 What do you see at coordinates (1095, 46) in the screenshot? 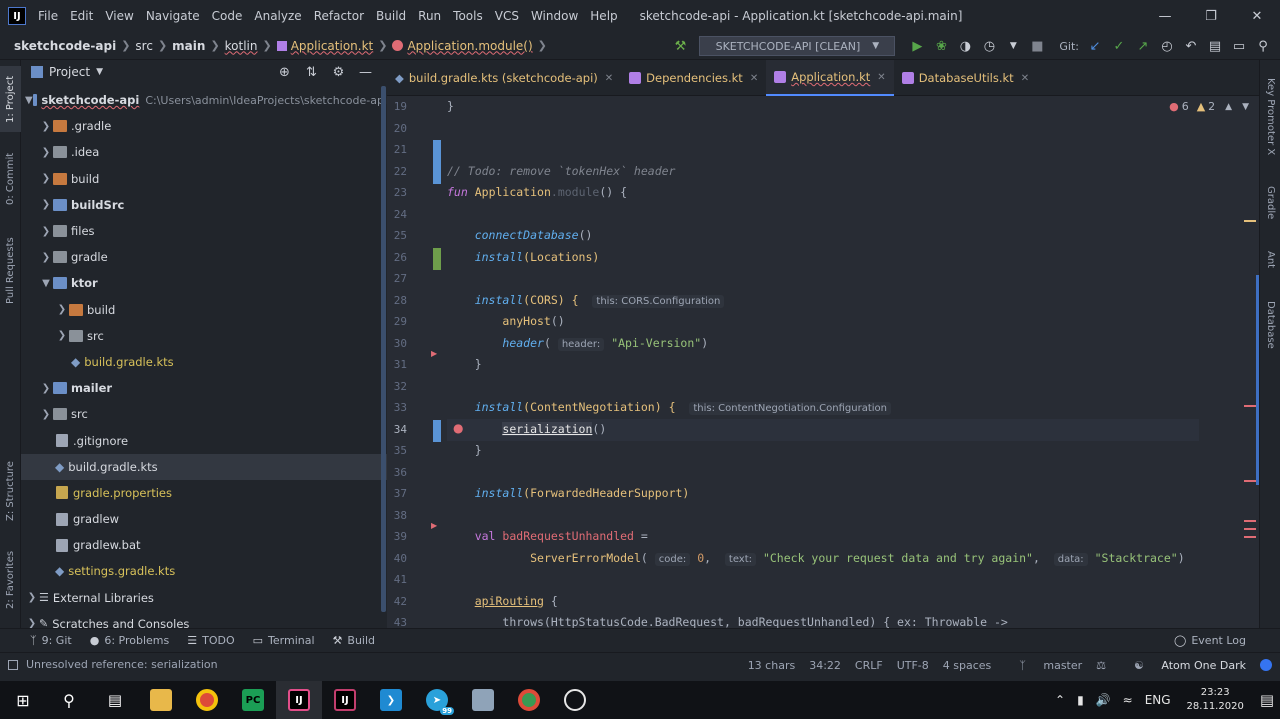
I see `git-update-icon: ↙` at bounding box center [1095, 46].